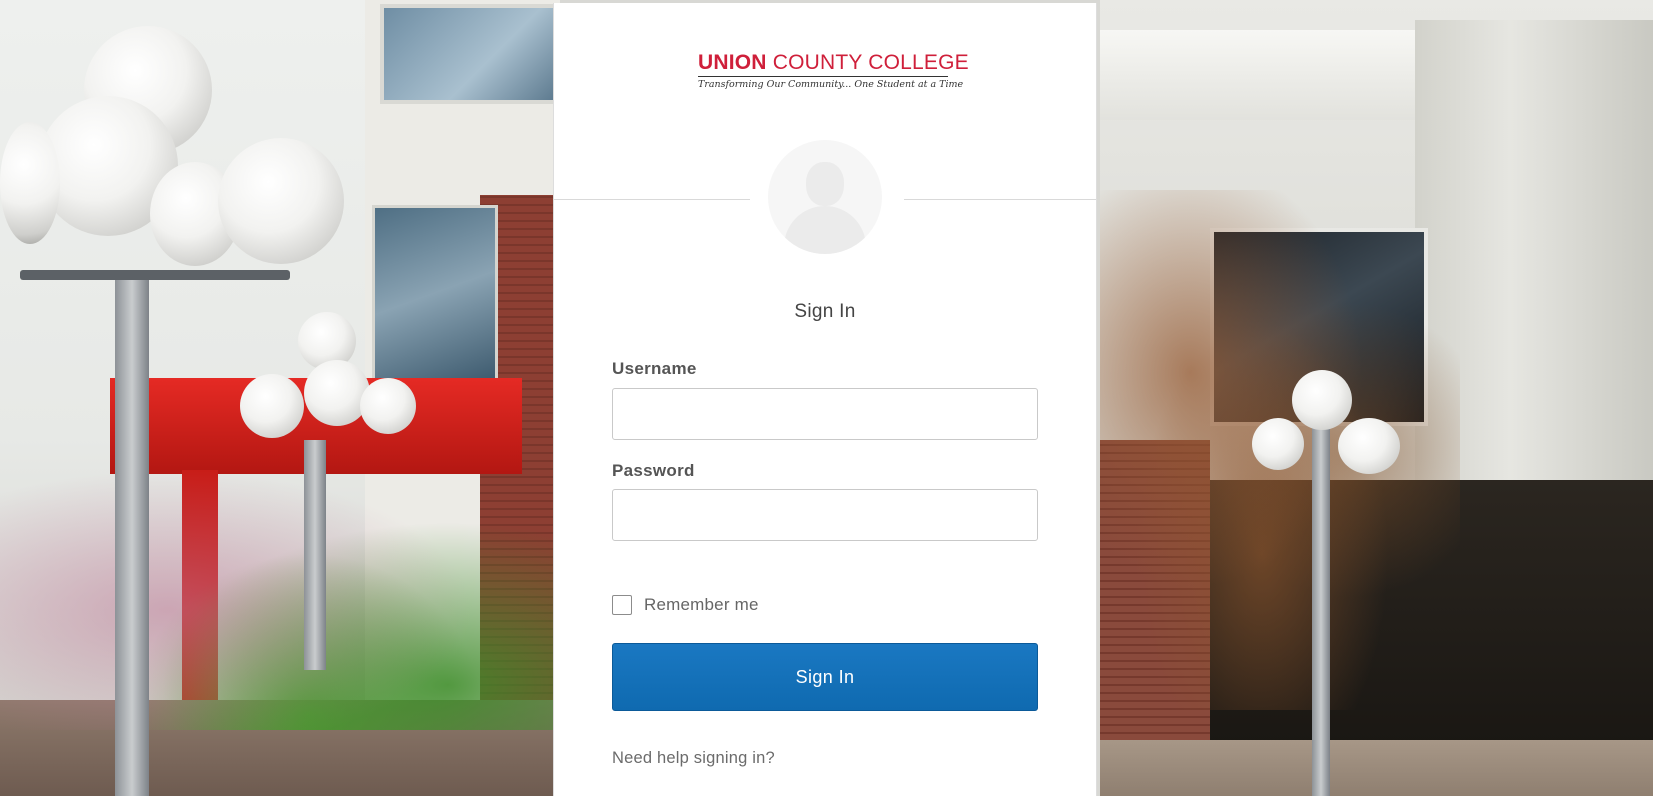  What do you see at coordinates (732, 62) in the screenshot?
I see `logo-name-bold: UNION` at bounding box center [732, 62].